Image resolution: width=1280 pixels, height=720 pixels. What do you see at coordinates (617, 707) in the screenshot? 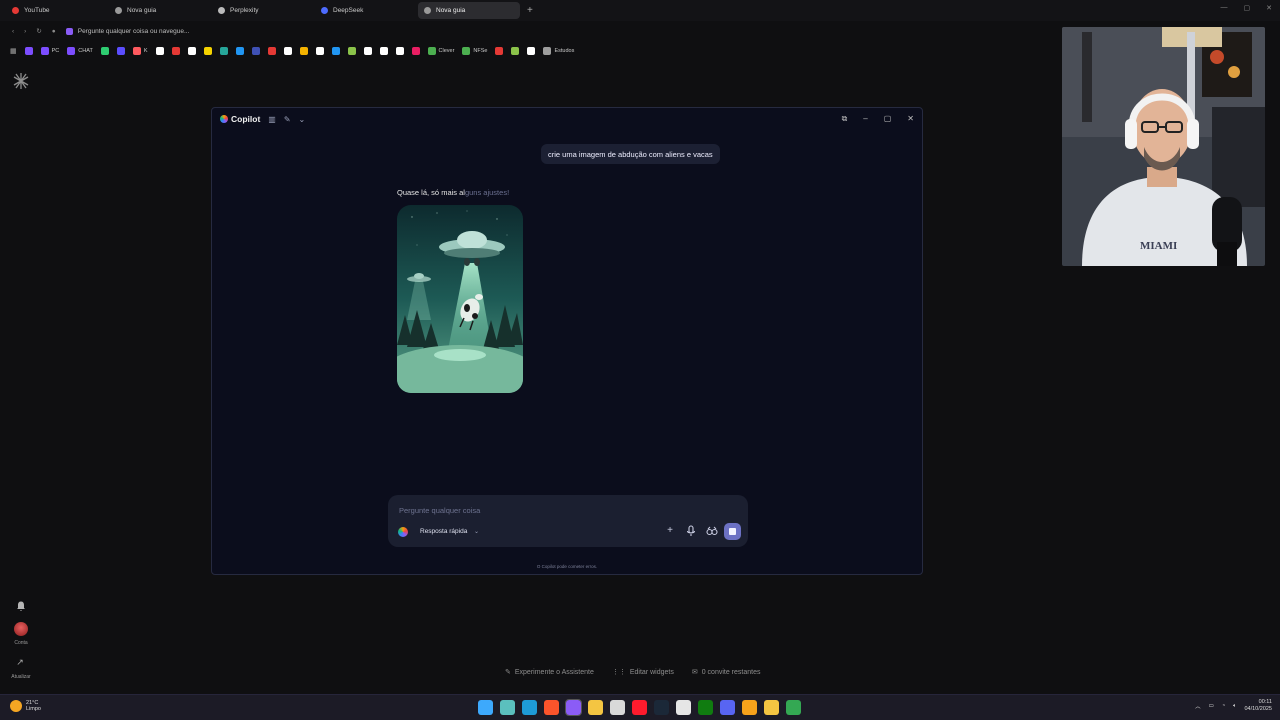
I see `notepad-icon` at bounding box center [617, 707].